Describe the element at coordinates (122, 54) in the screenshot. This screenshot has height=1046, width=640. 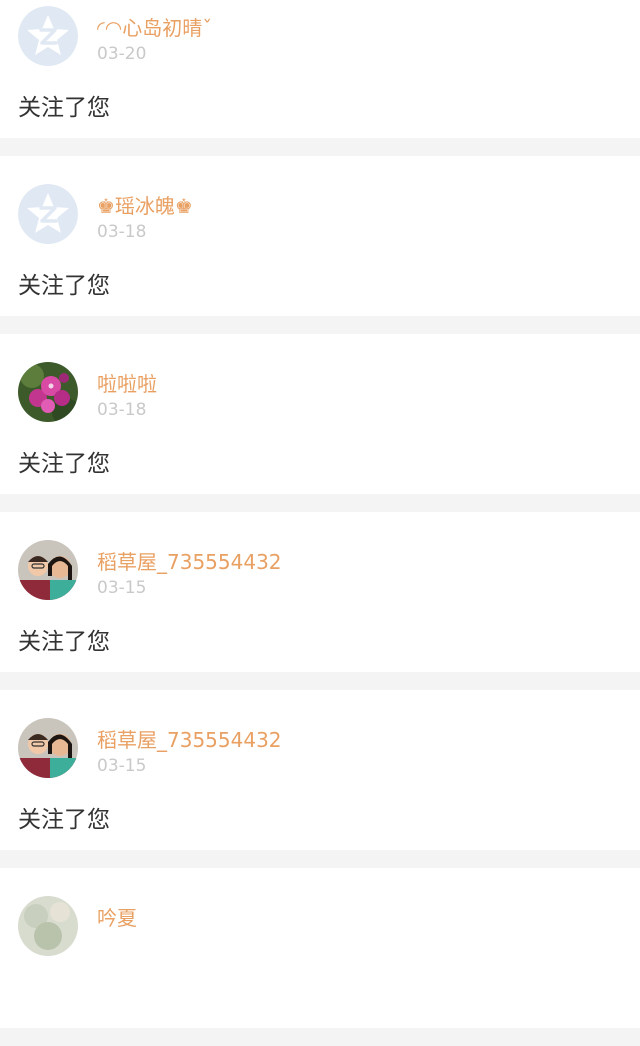
I see `notification-date: 03-20` at that location.